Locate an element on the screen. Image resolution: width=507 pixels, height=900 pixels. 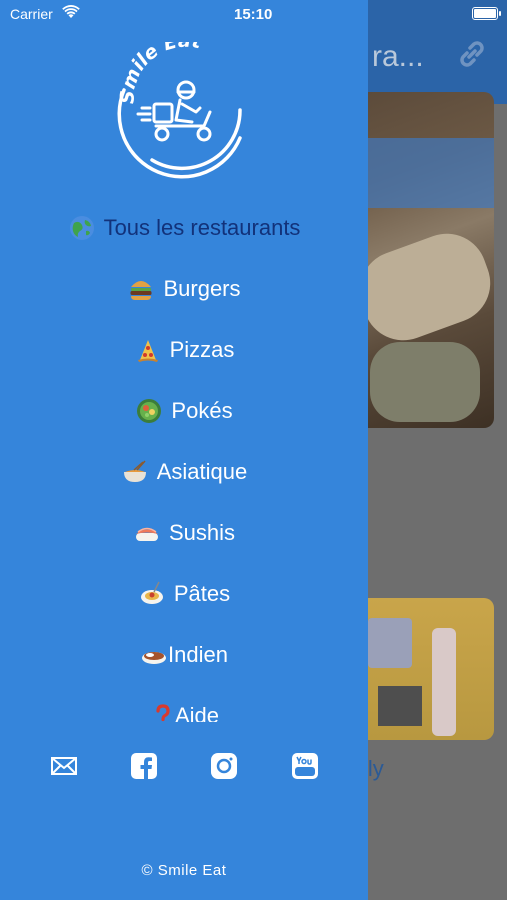
menu-item-aide: Aide is located at coordinates (184, 707).